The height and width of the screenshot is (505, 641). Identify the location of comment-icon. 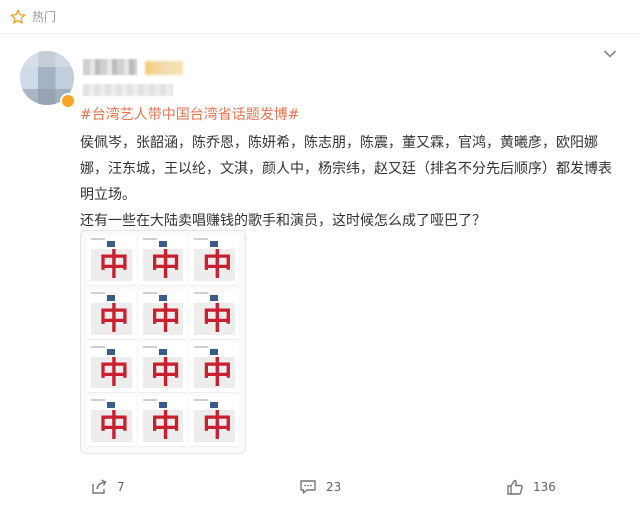
(308, 487).